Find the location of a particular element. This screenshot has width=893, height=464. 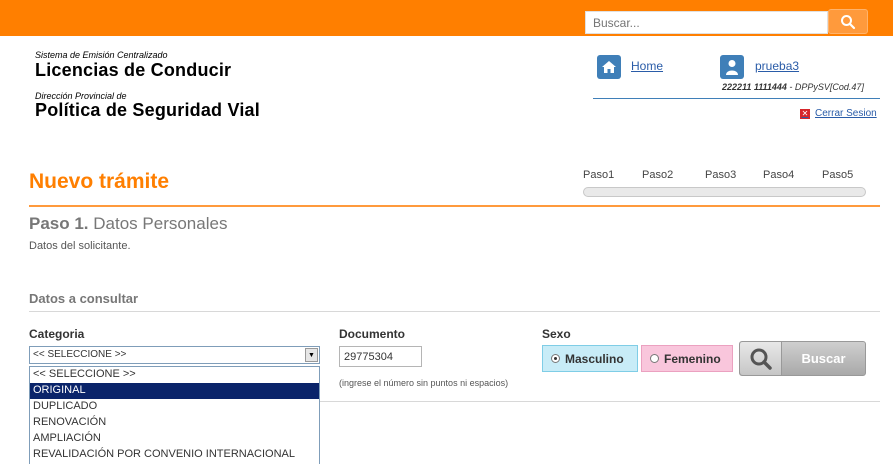

search-input is located at coordinates (706, 22).